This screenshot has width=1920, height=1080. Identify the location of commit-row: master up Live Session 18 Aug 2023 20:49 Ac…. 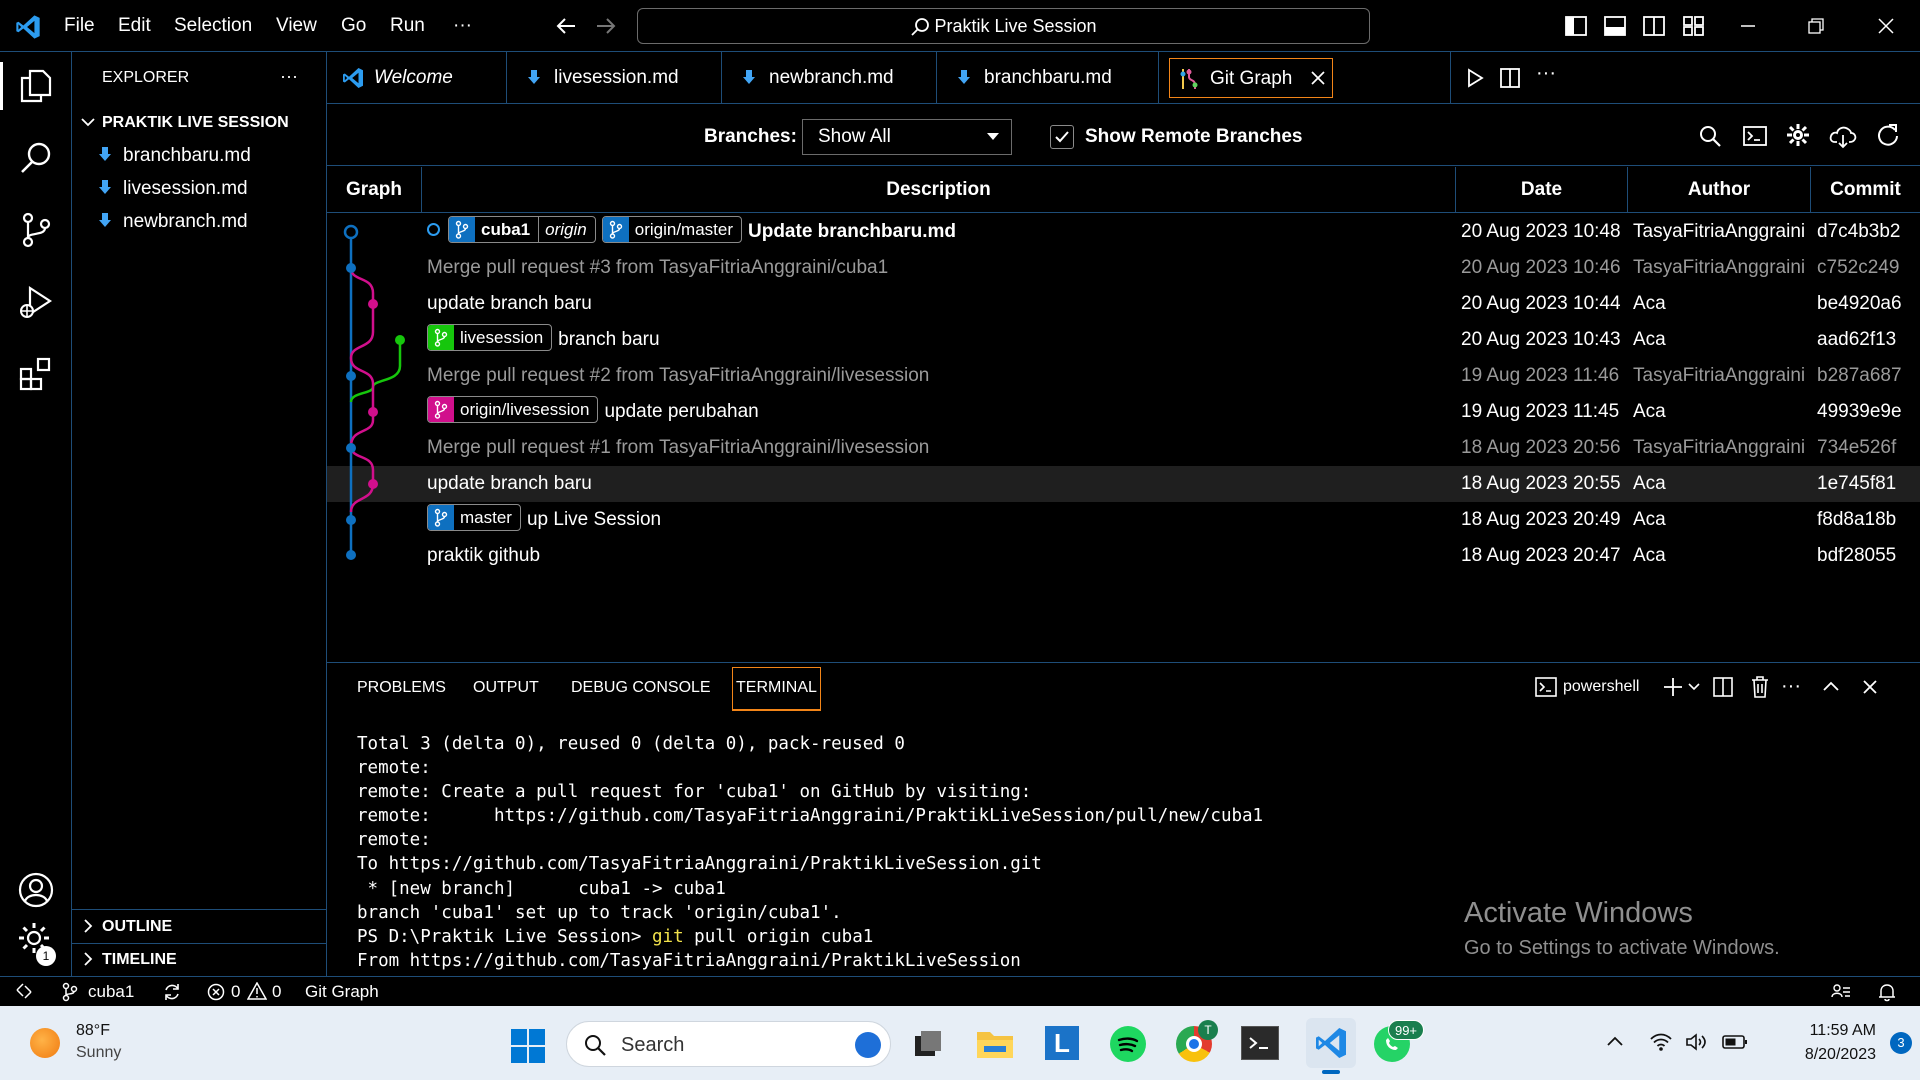
(1123, 520).